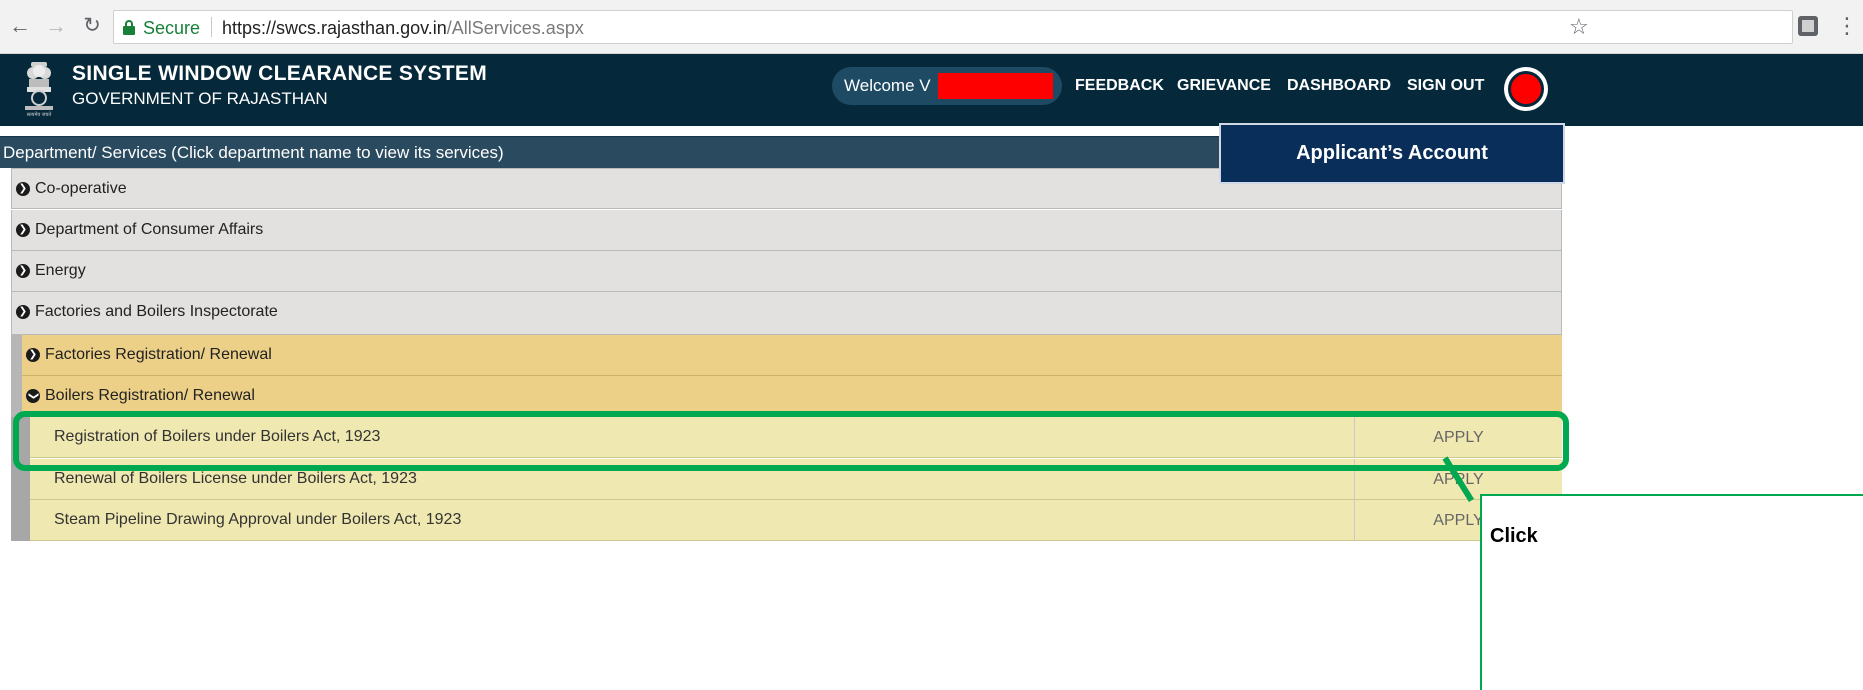 This screenshot has height=690, width=1863. Describe the element at coordinates (81, 188) in the screenshot. I see `department-label: Co-operative` at that location.